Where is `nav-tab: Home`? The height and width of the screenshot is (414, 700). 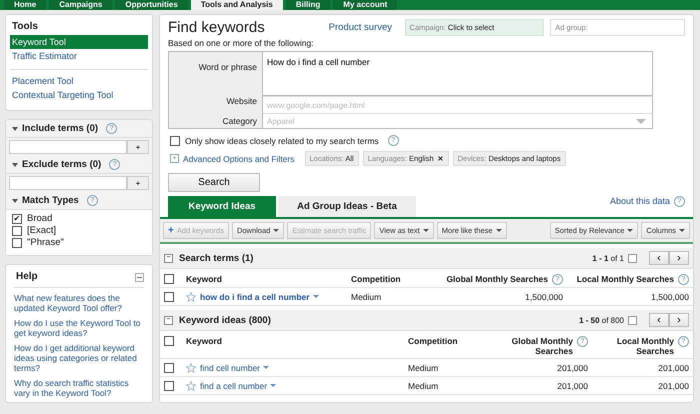 nav-tab: Home is located at coordinates (25, 5).